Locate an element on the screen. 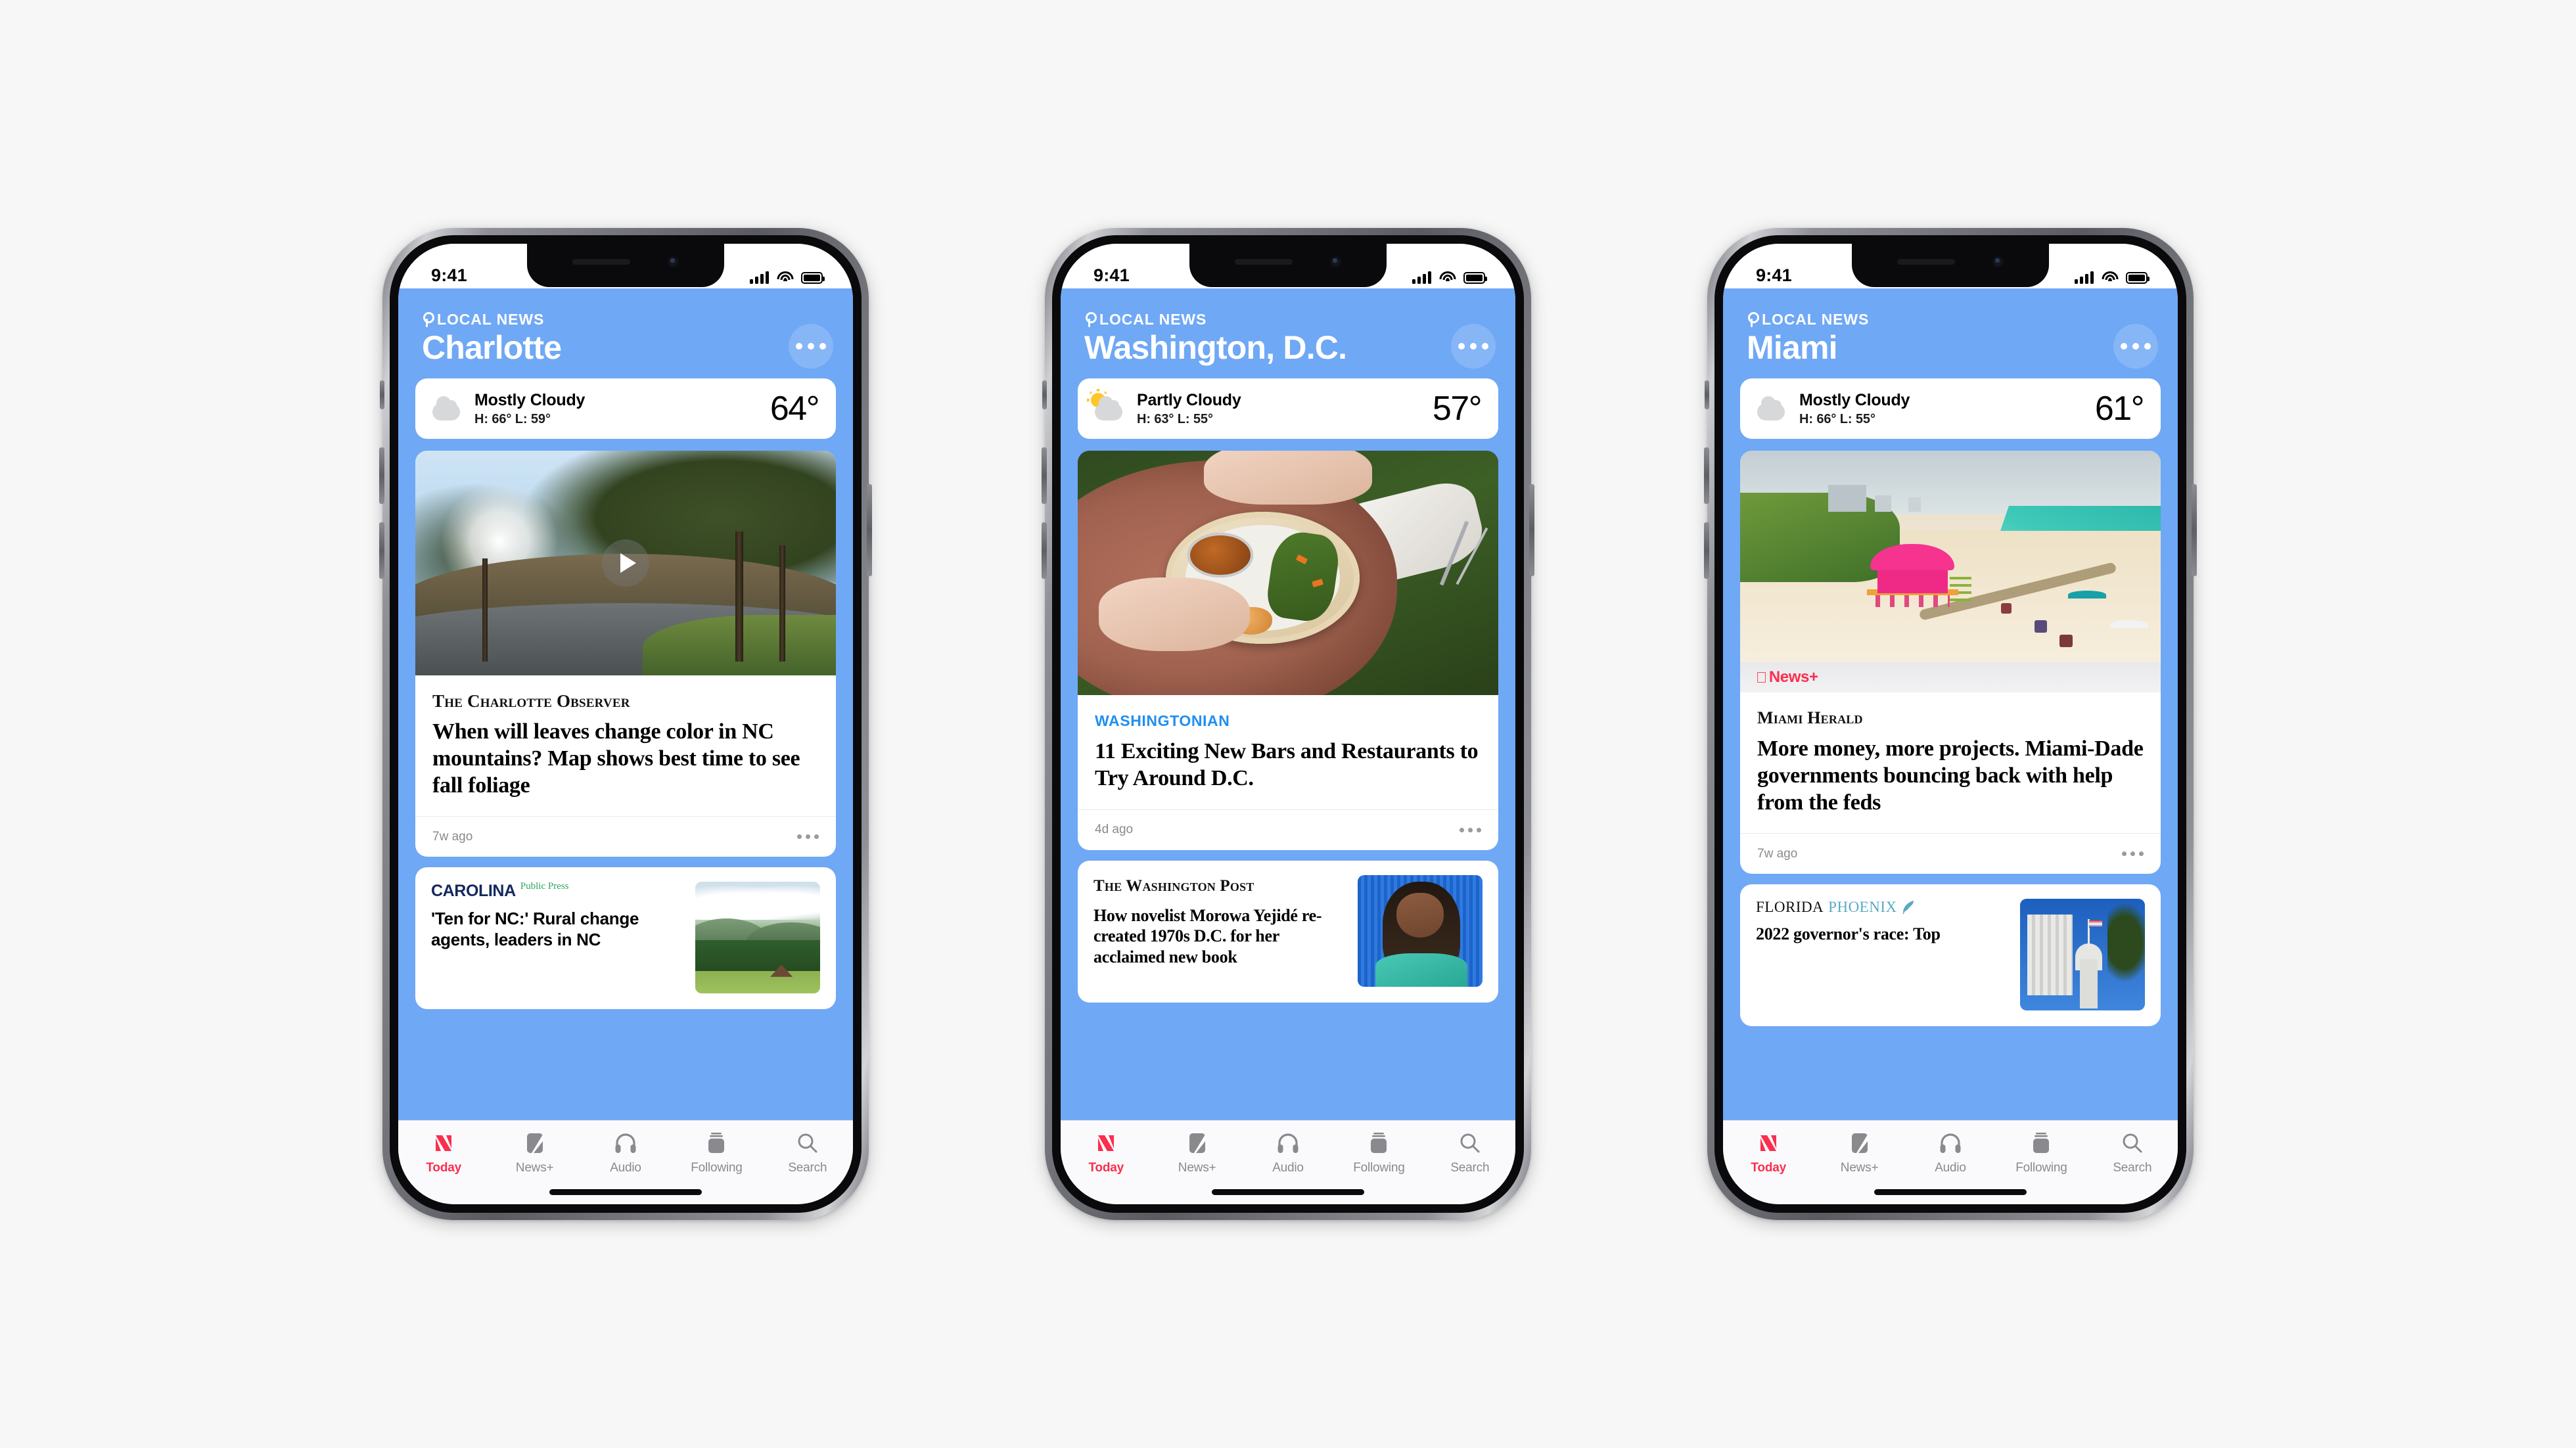 Image resolution: width=2576 pixels, height=1448 pixels. florida-capitol-photo is located at coordinates (2082, 955).